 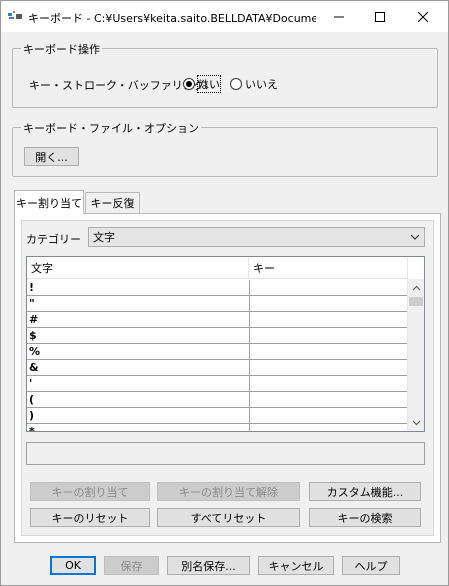 What do you see at coordinates (111, 128) in the screenshot?
I see `file-options-legend: キーボード・ファイル・オプション` at bounding box center [111, 128].